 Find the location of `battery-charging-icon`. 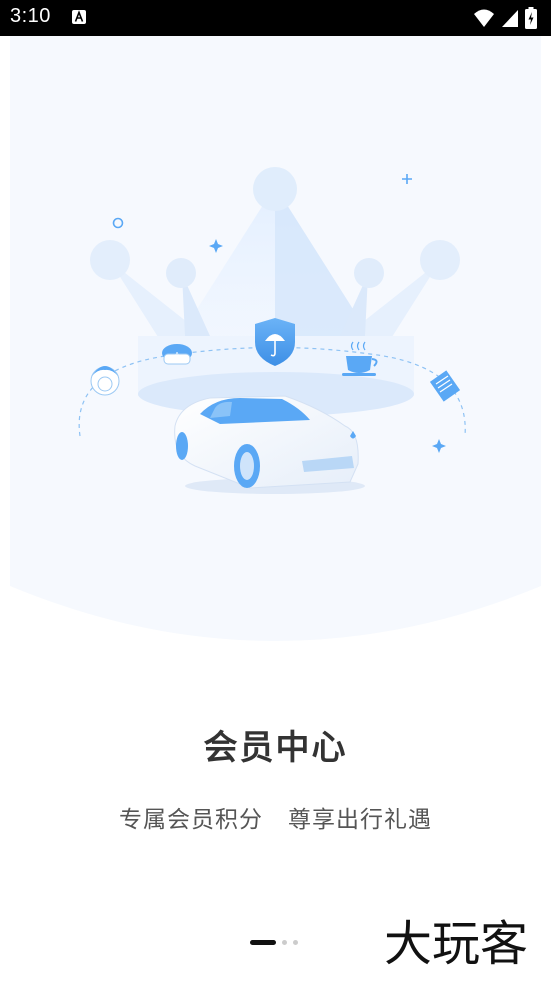

battery-charging-icon is located at coordinates (531, 18).